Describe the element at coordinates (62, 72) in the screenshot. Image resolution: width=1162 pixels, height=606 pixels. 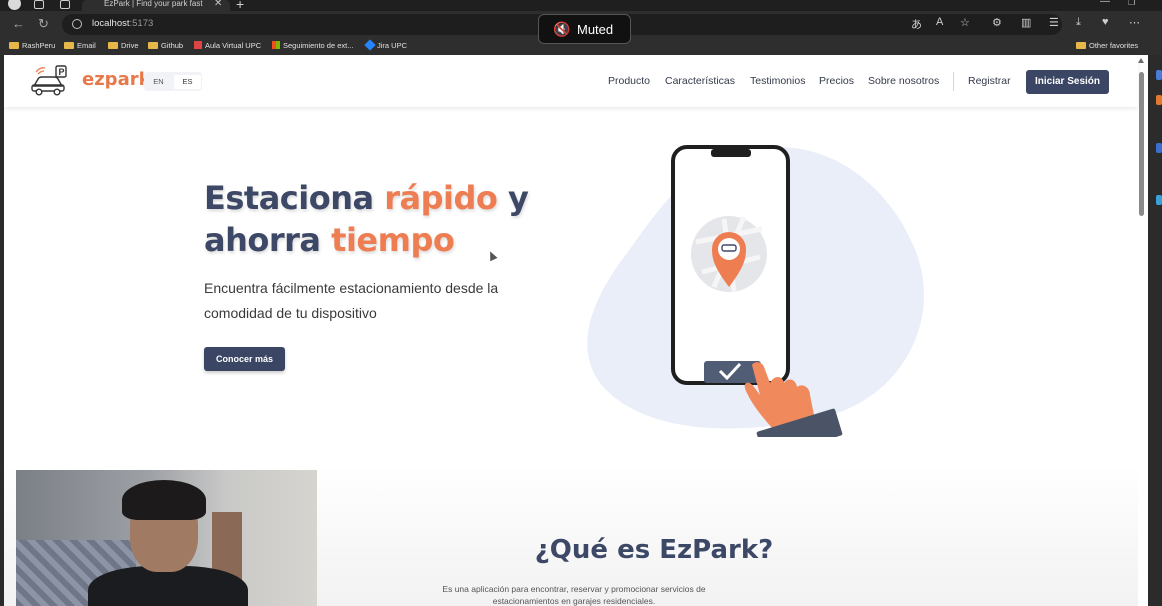
I see `svg-text: P` at that location.